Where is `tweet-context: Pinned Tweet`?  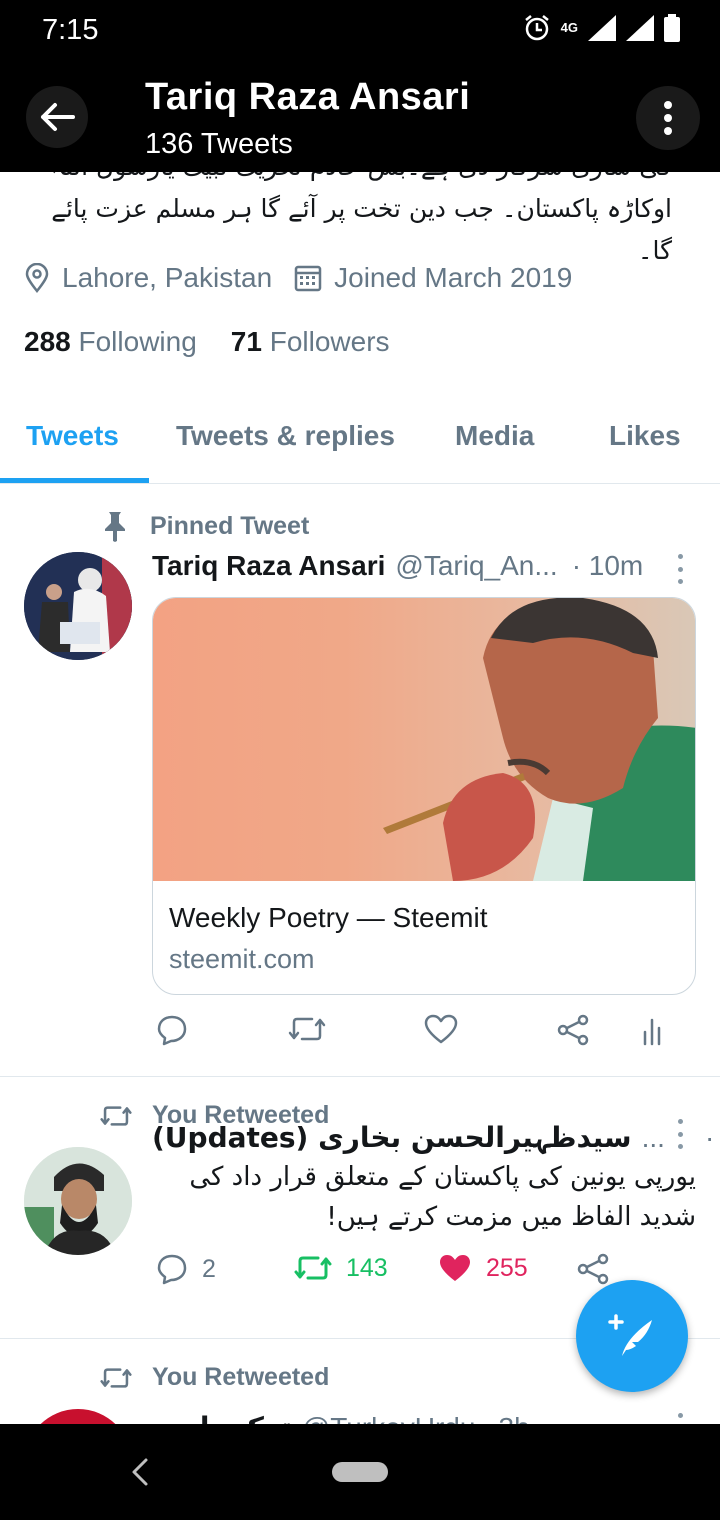 tweet-context: Pinned Tweet is located at coordinates (204, 526).